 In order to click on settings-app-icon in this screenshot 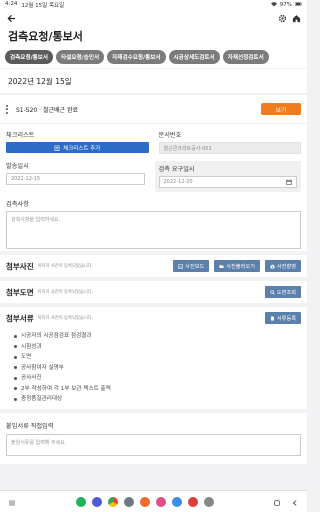, I will do `click(128, 501)`.